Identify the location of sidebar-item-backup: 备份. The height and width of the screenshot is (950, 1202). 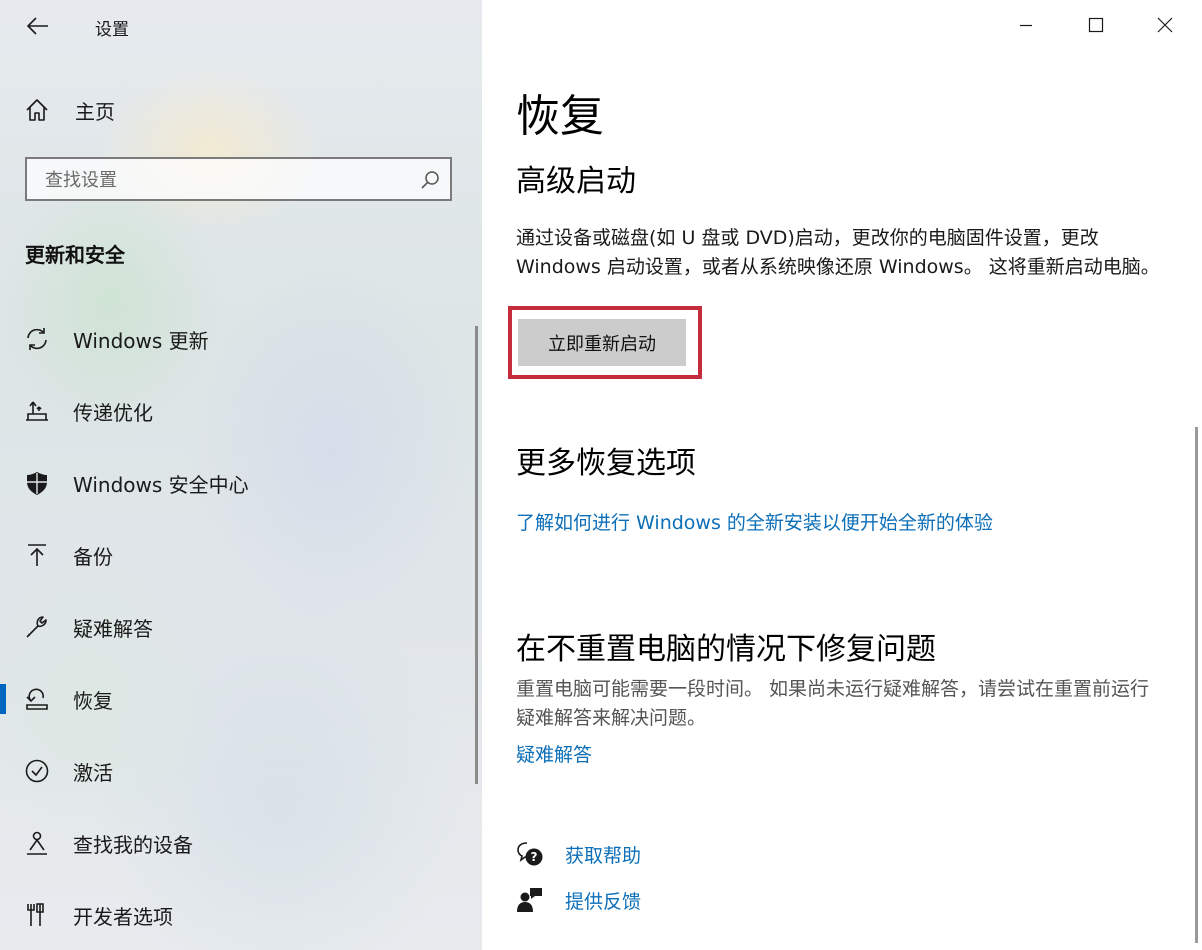
(235, 555).